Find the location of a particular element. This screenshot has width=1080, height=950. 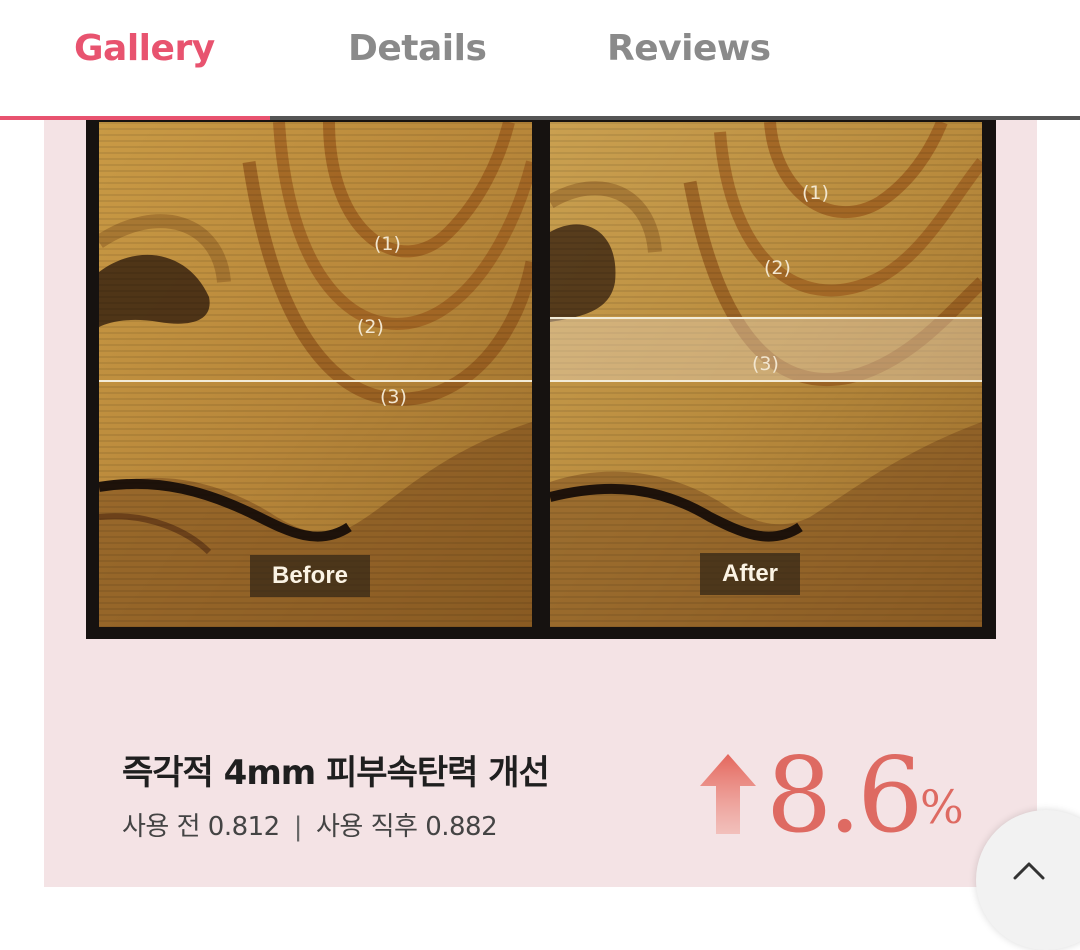

tab-details: Details is located at coordinates (417, 48).